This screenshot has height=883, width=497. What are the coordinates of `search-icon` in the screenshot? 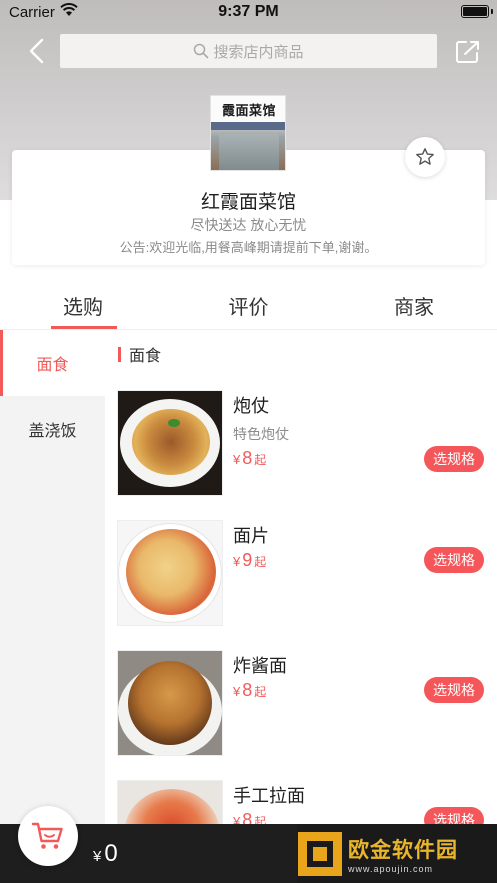 It's located at (201, 51).